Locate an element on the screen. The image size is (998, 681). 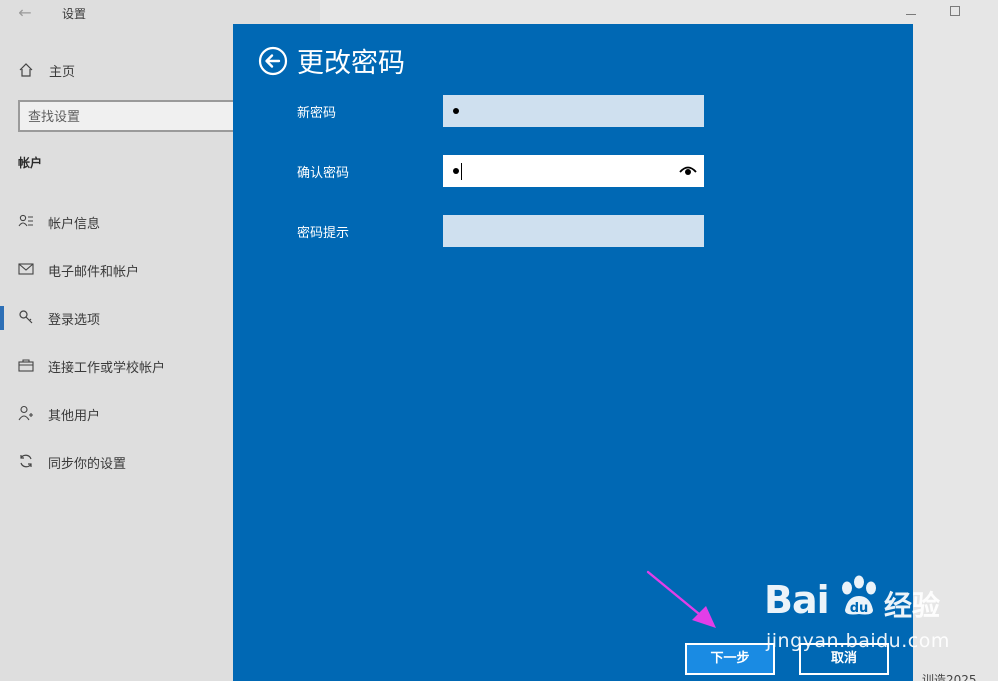
sidebar-item-label: 其他用户 is located at coordinates (74, 416).